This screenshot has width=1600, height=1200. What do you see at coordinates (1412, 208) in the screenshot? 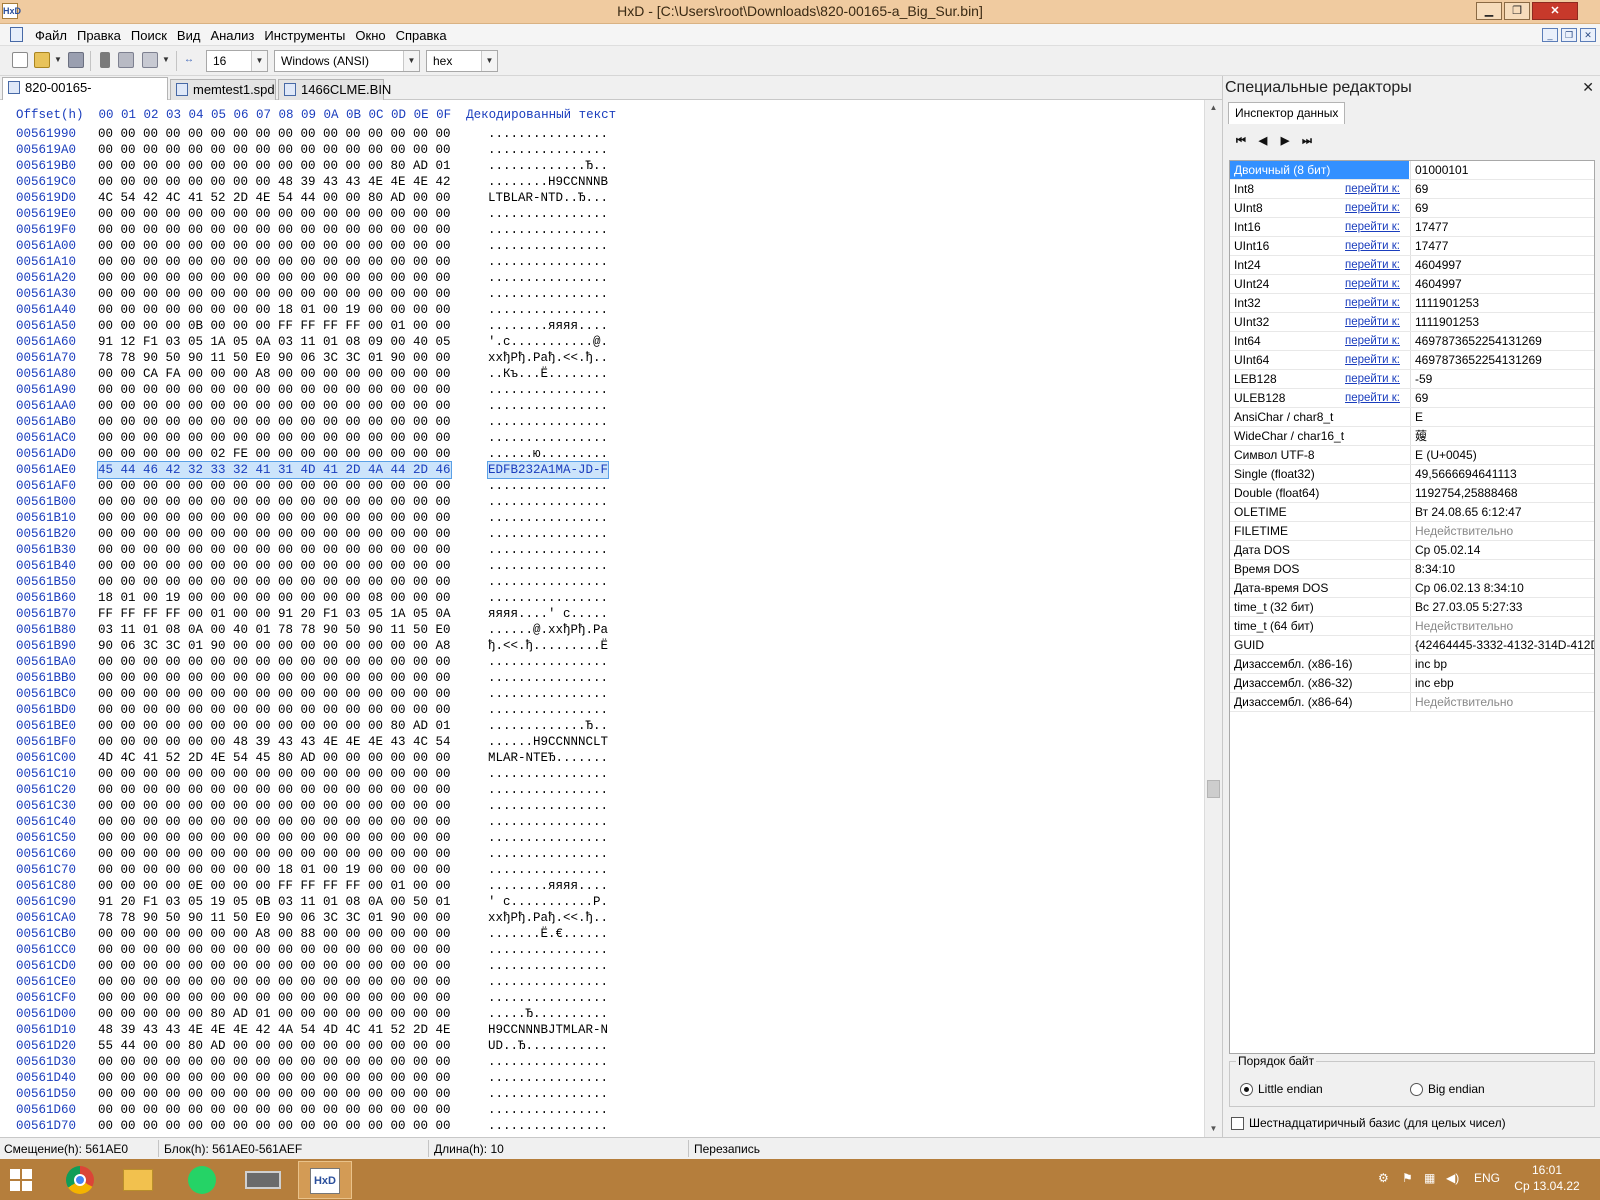
I see `inspector-row: UInt8 перейти к: 69` at bounding box center [1412, 208].